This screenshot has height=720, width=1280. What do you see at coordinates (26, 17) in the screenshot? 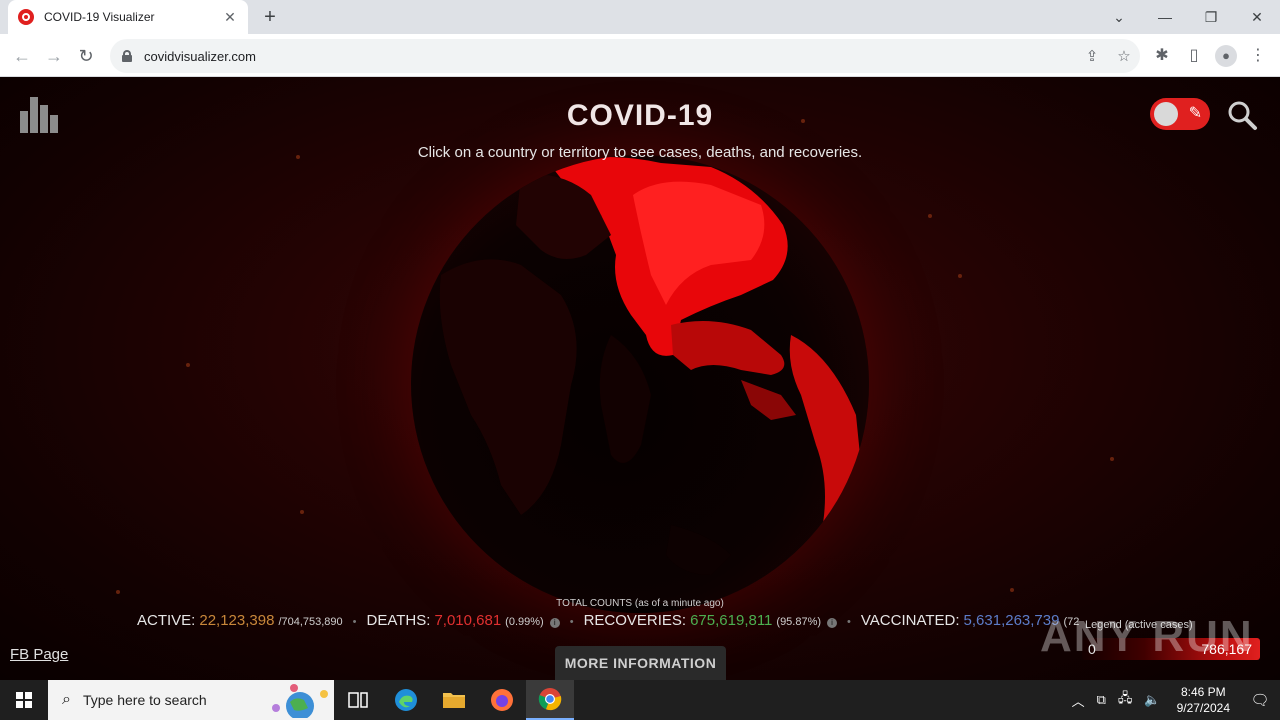
I see `covid-favicon-icon` at bounding box center [26, 17].